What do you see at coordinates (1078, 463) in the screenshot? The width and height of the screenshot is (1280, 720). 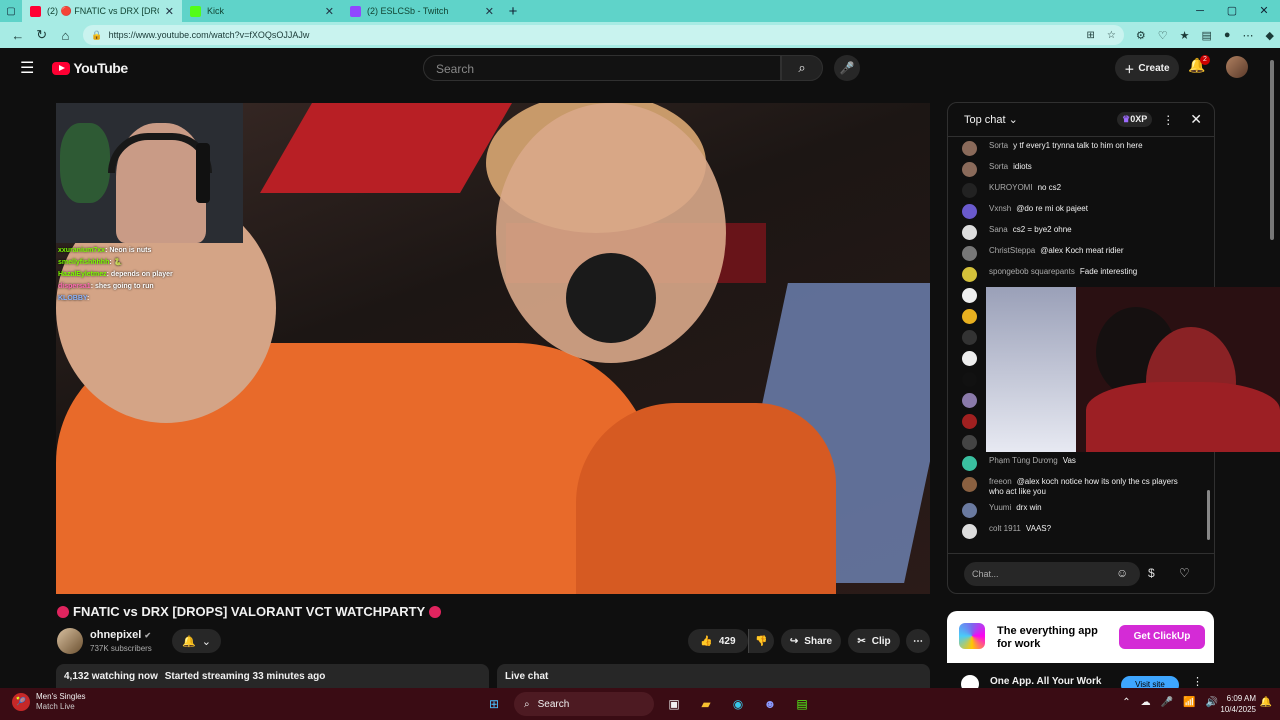 I see `chat-message: Phạm Tùng Dương Vas` at bounding box center [1078, 463].